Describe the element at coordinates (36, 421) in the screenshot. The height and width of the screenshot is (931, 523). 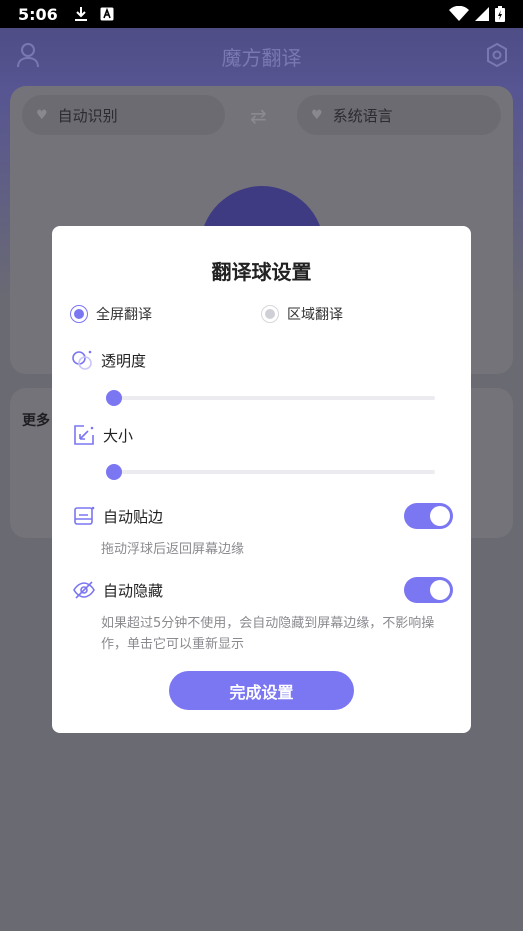
I see `more-title: 更多` at that location.